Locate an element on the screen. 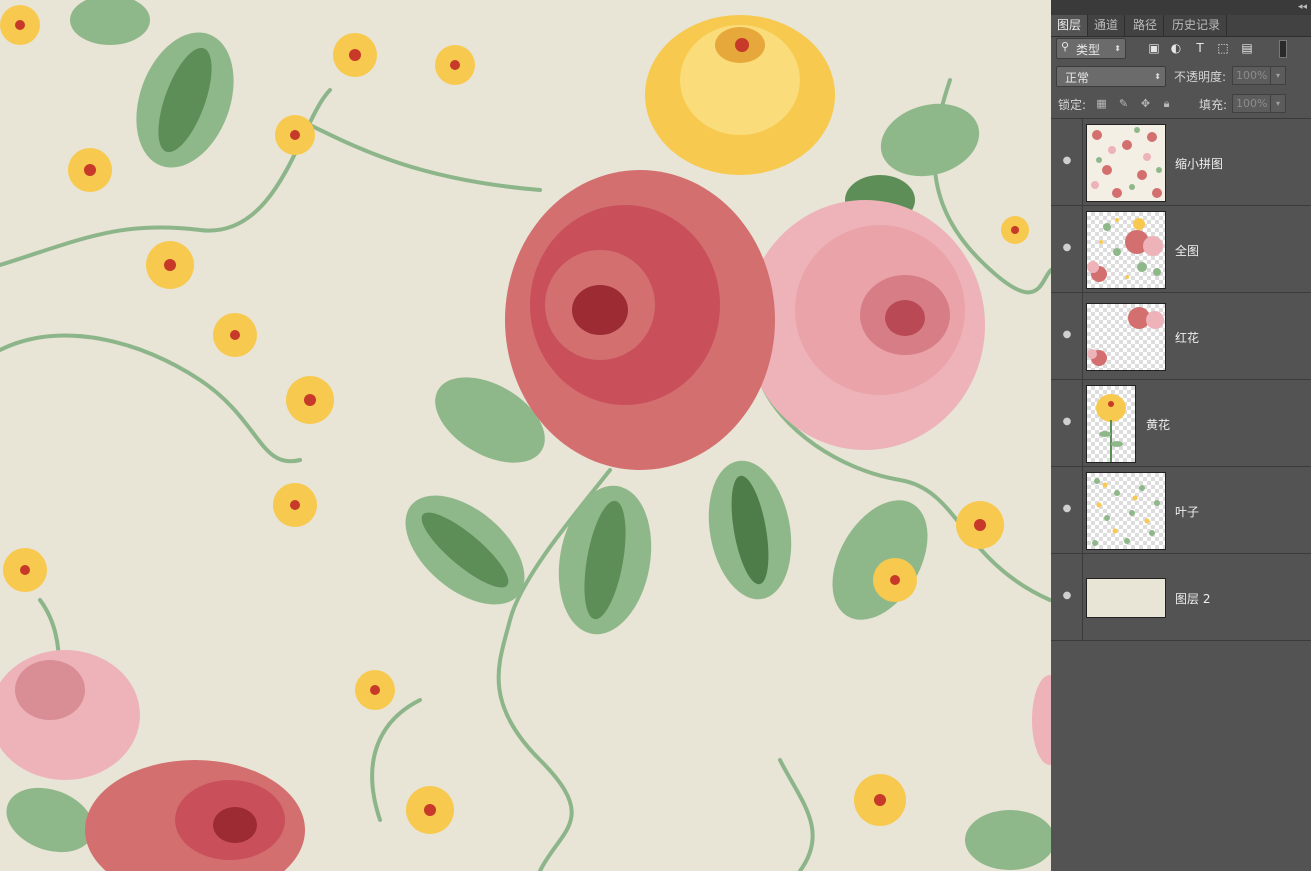 The height and width of the screenshot is (871, 1311). leaves-thumbnail is located at coordinates (1126, 512).